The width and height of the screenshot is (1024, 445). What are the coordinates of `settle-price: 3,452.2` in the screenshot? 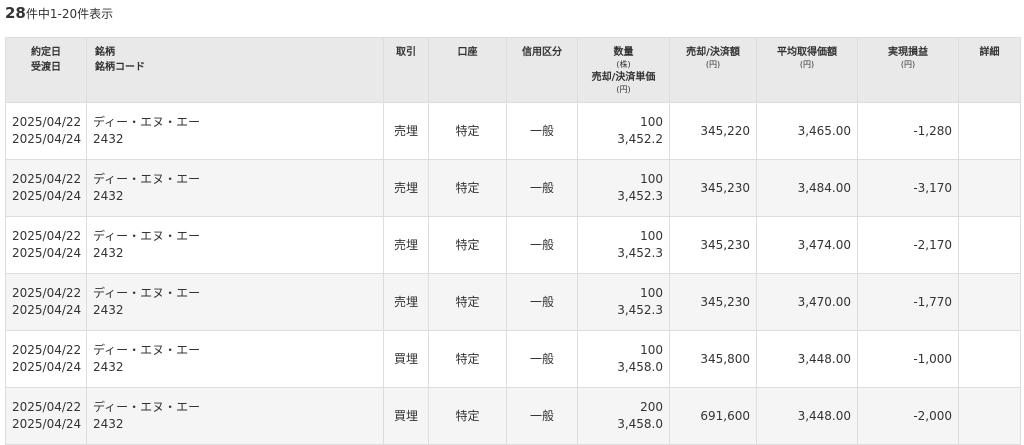 It's located at (640, 139).